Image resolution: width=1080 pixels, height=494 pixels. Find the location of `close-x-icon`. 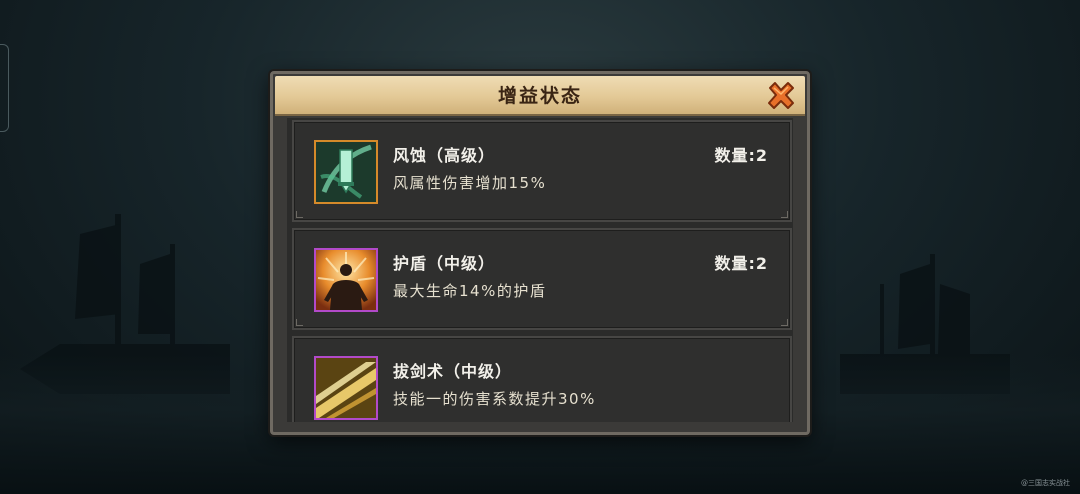

close-x-icon is located at coordinates (781, 95).